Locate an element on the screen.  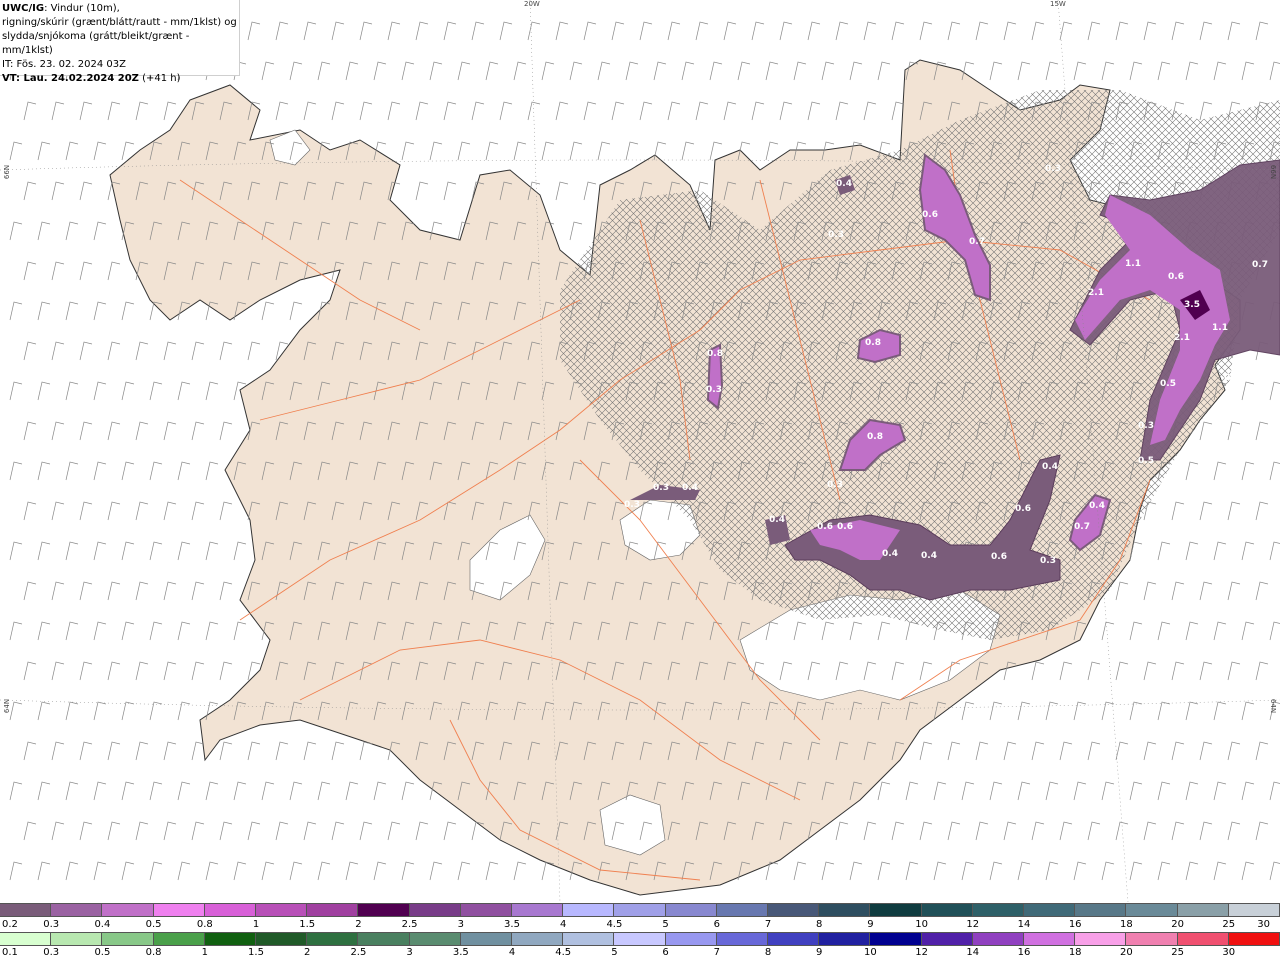
legend-tick-label: 20 is located at coordinates (1126, 952).